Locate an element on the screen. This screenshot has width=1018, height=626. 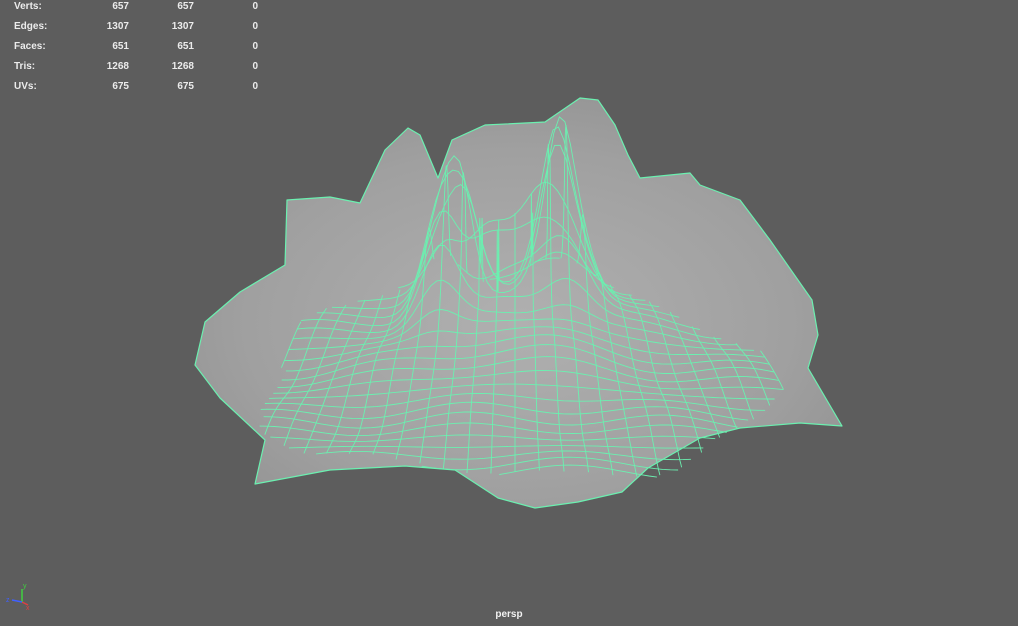
hud-value-scene: 651 is located at coordinates (120, 46).